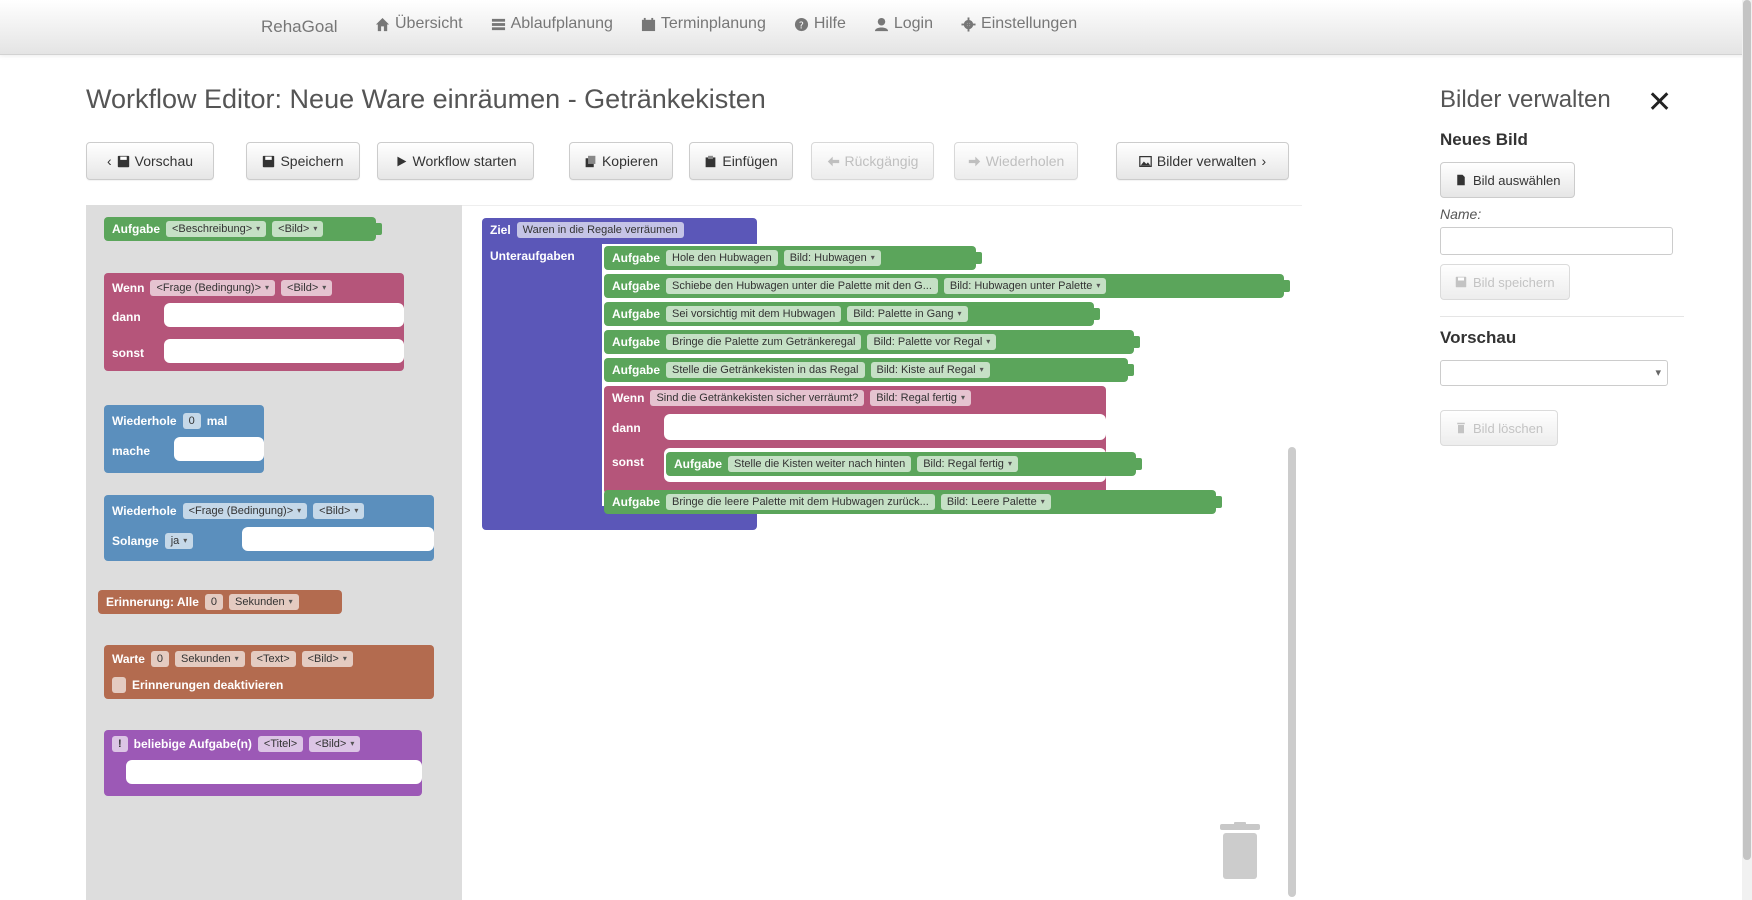  I want to click on palette-repeat-times-block: Wiederhole 0 mal mache, so click(184, 439).